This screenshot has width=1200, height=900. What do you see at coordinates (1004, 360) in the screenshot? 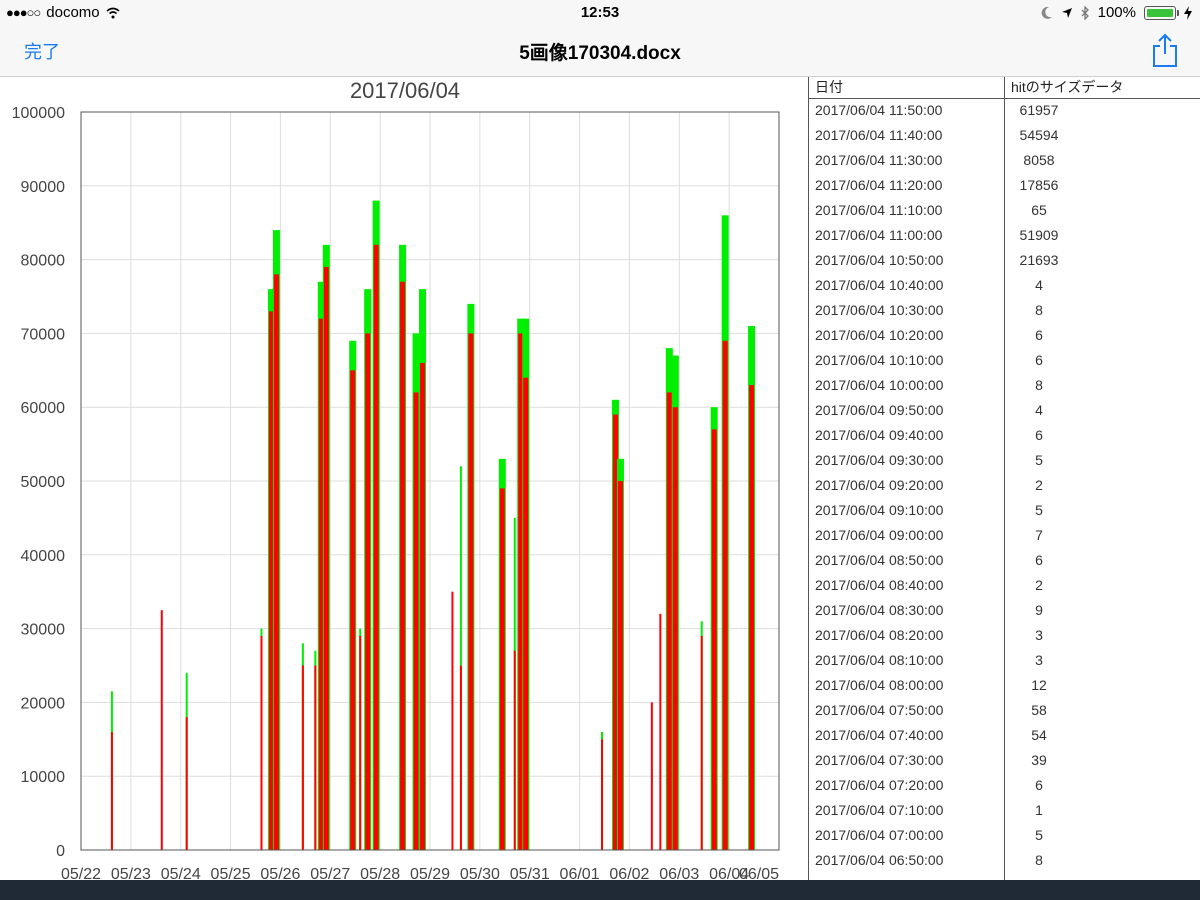
I see `table-row: 2017/06/04 10:10:00 6` at bounding box center [1004, 360].